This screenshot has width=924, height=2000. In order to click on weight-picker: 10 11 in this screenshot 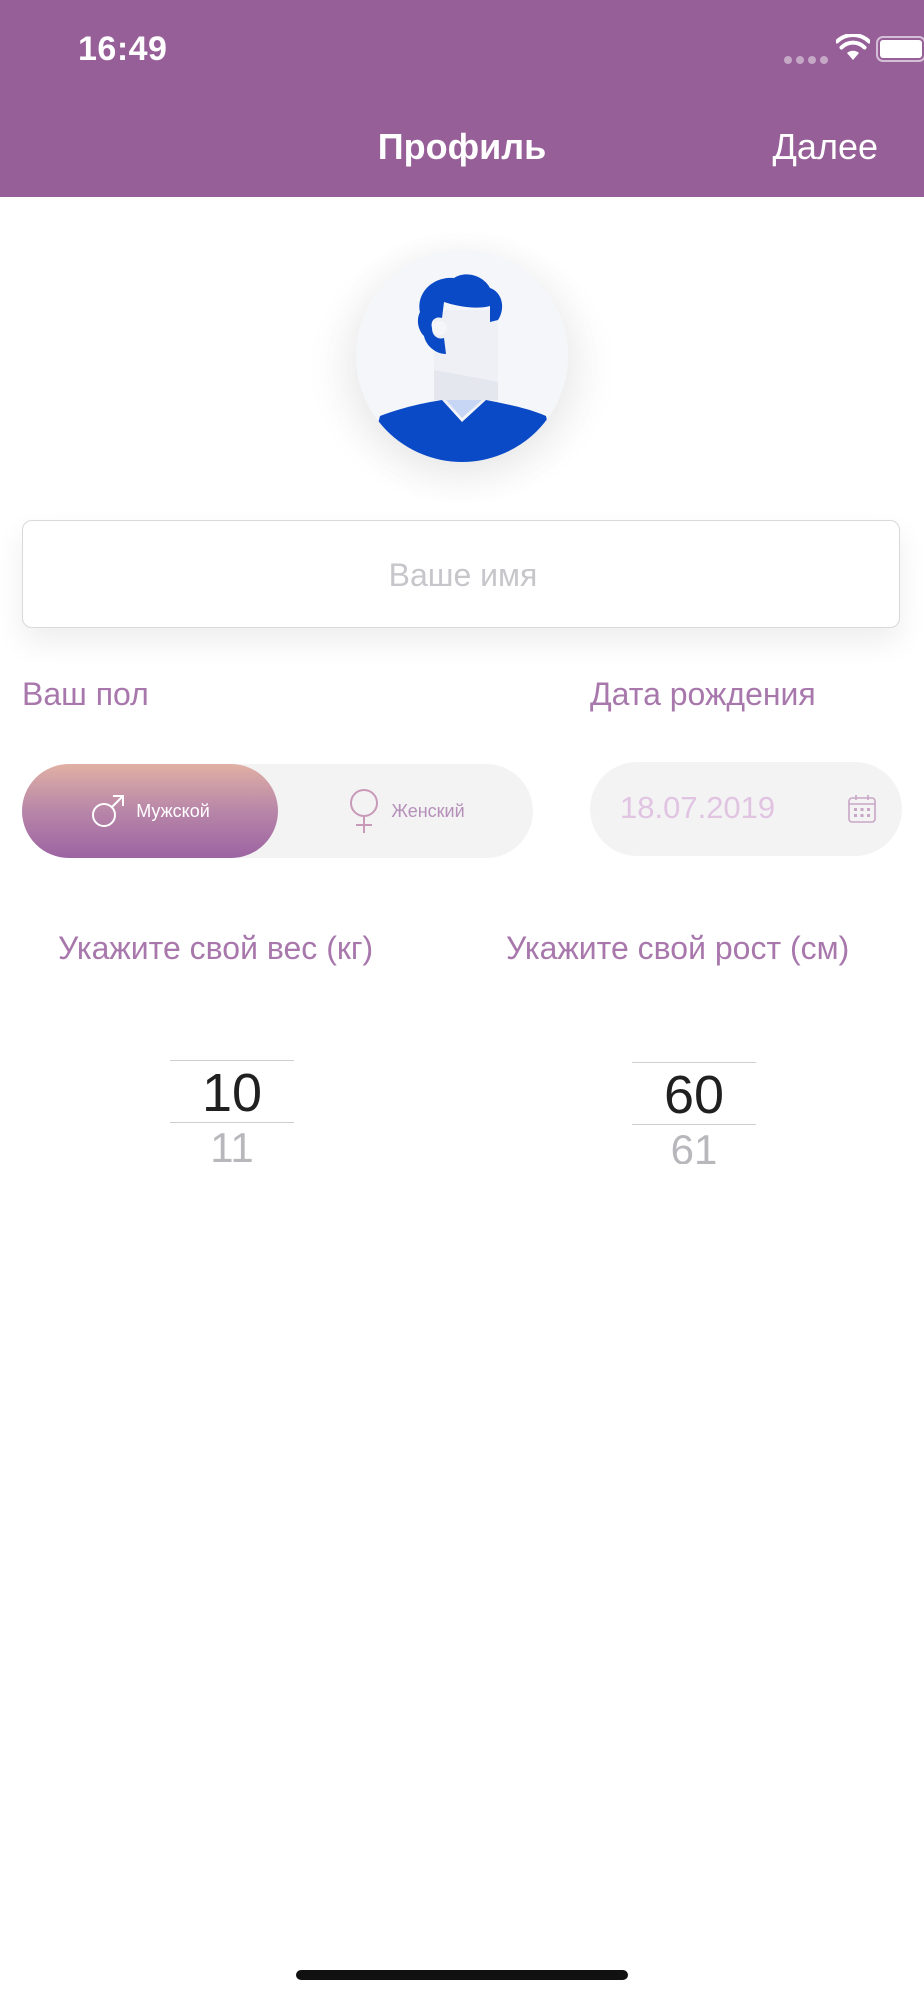, I will do `click(232, 1120)`.